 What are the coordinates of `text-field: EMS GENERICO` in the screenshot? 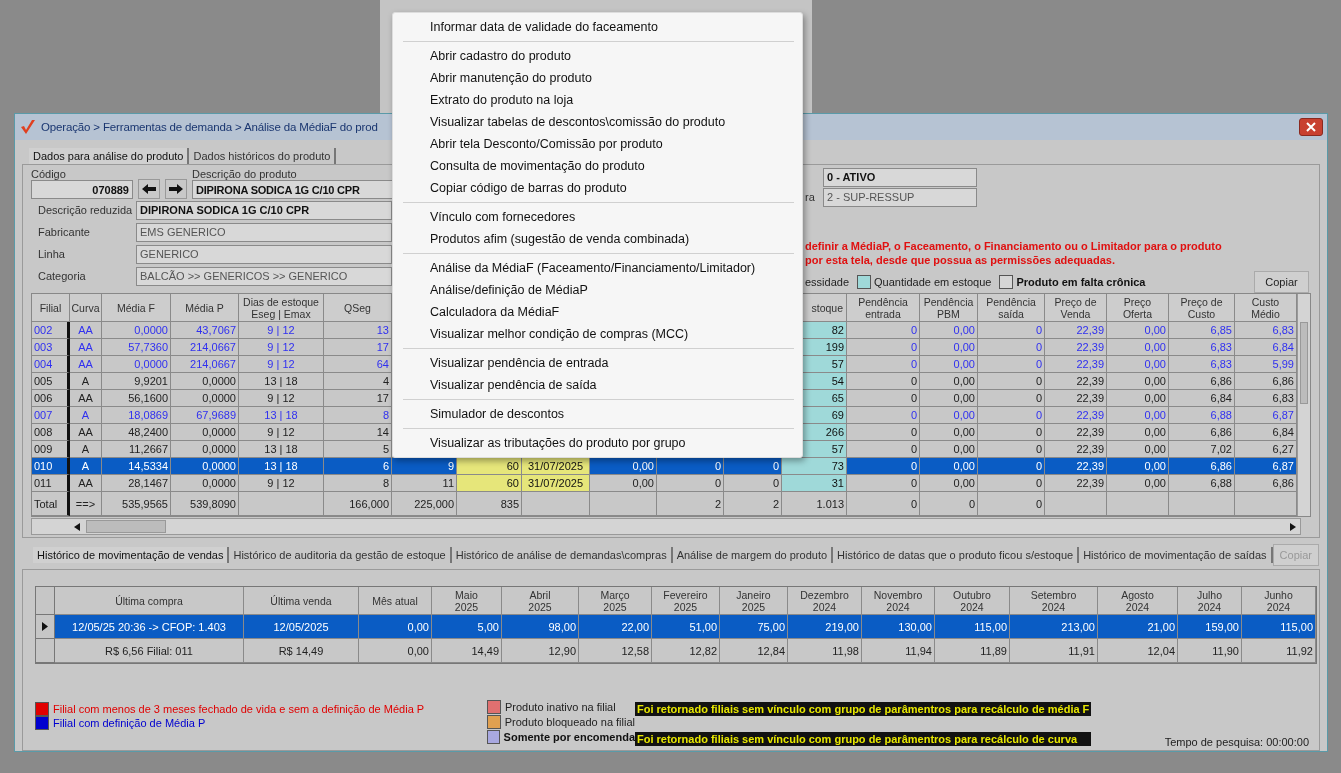 It's located at (264, 232).